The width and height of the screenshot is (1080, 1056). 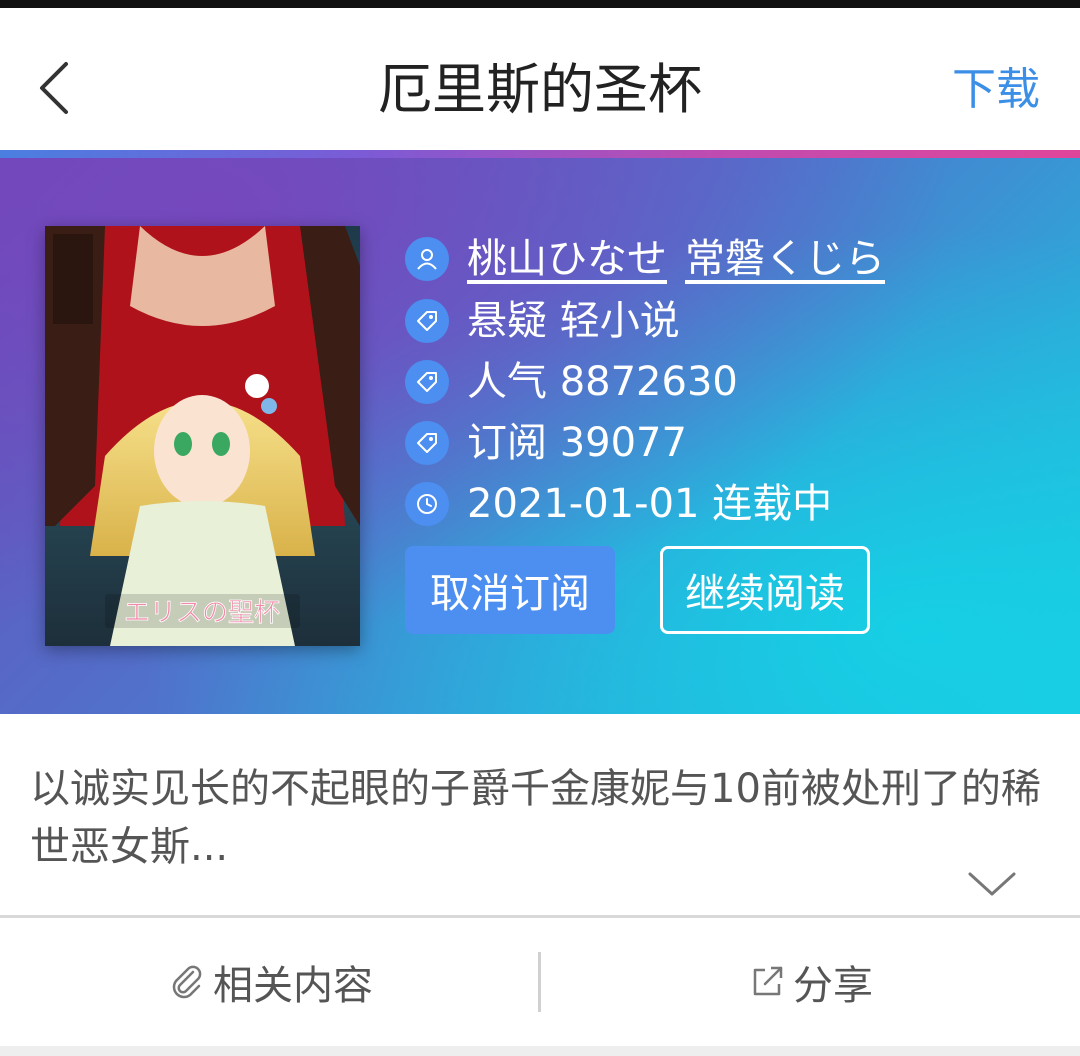 I want to click on clock-icon, so click(x=427, y=504).